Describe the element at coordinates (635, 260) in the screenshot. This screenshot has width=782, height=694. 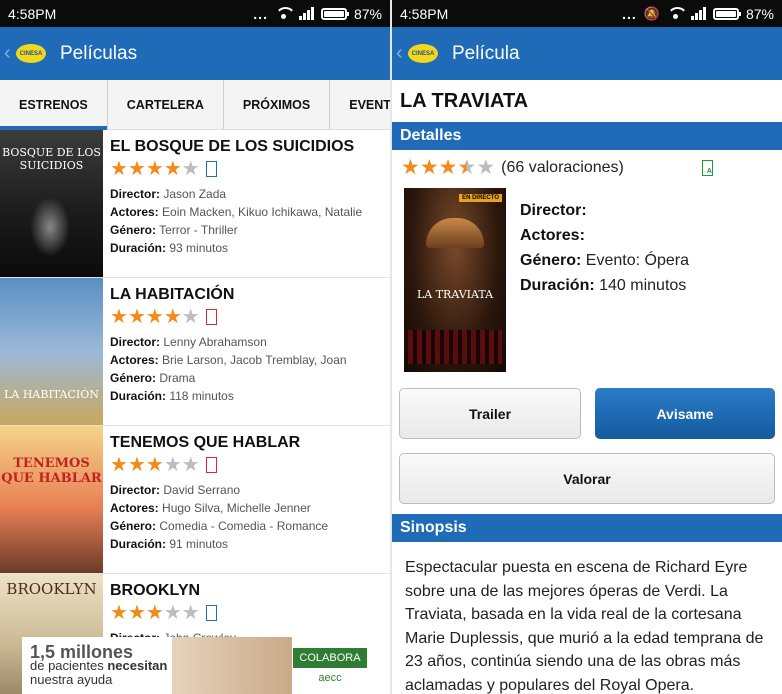
I see `genre-value: Evento: Ópera` at that location.